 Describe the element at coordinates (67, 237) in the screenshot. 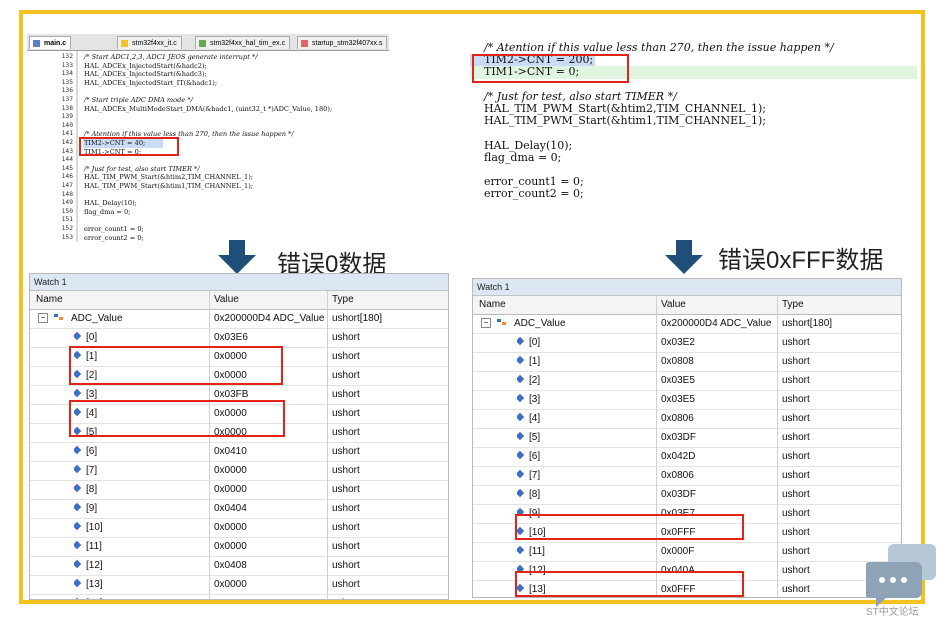

I see `line-number: 153` at that location.